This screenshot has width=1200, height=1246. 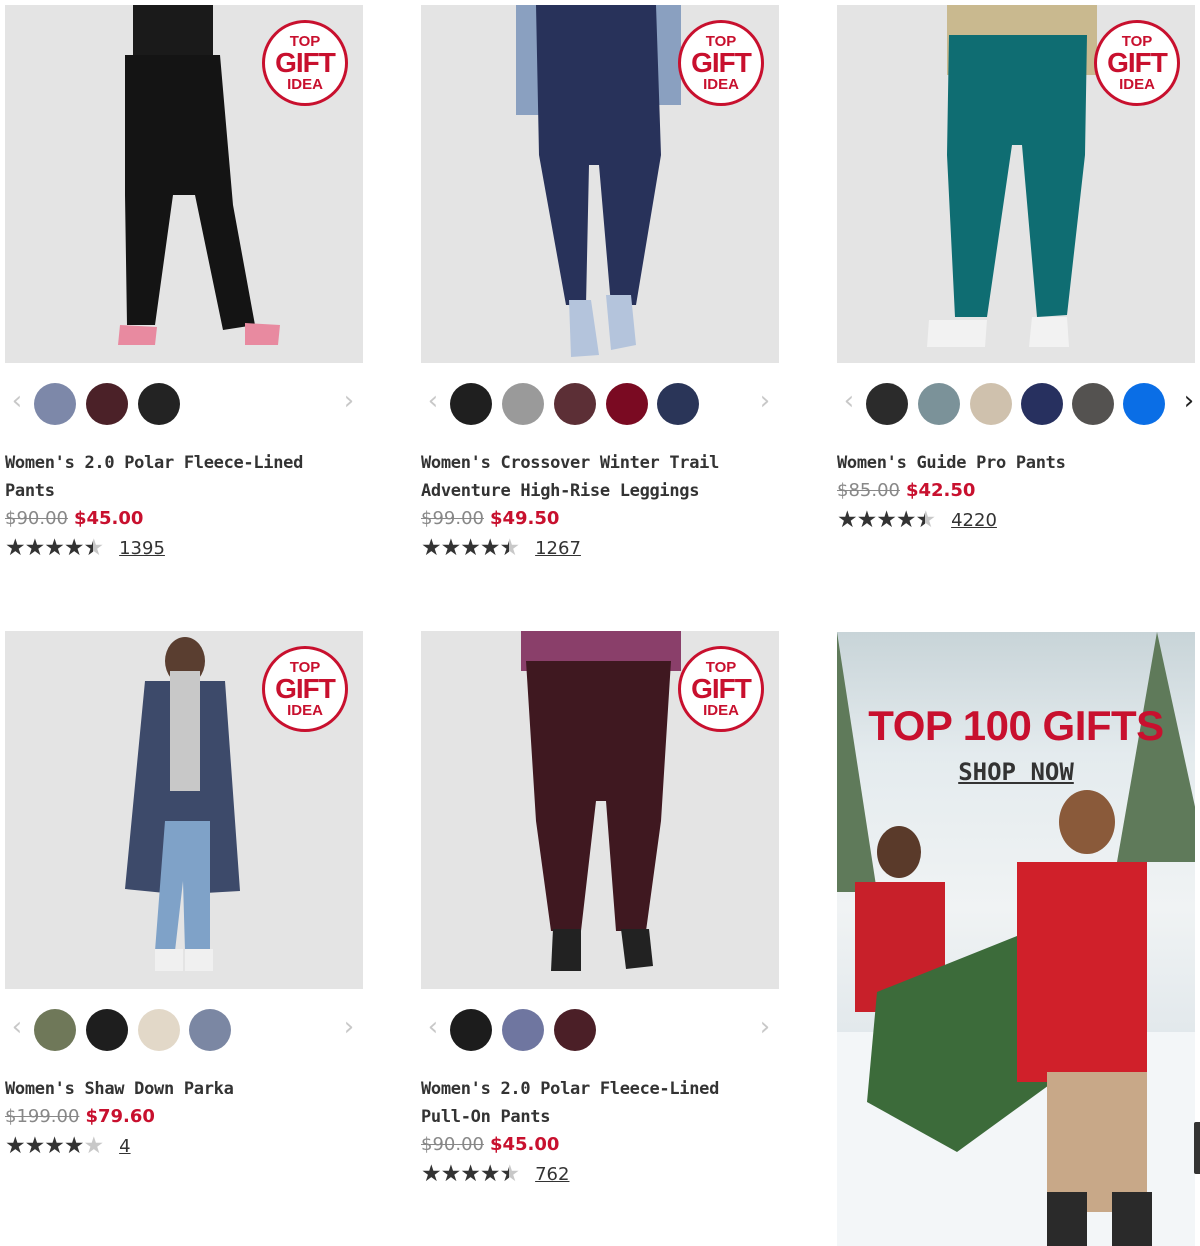 What do you see at coordinates (124, 1146) in the screenshot?
I see `review-count-link: 4` at bounding box center [124, 1146].